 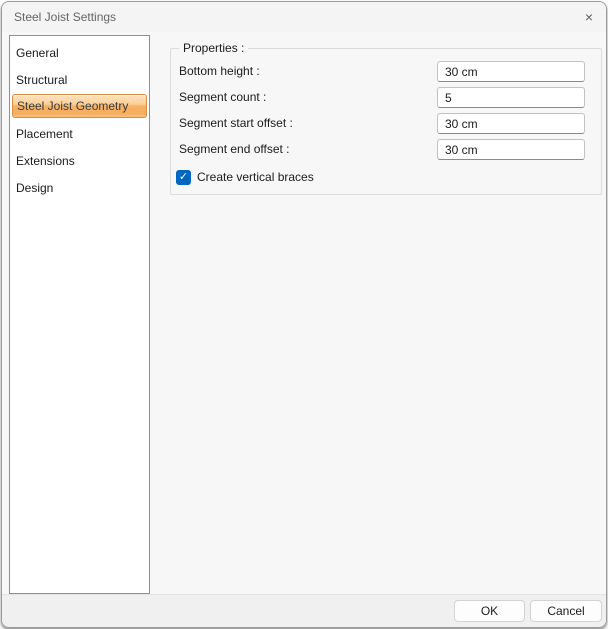 I want to click on create-vertical-braces-label: Create vertical braces, so click(x=255, y=176).